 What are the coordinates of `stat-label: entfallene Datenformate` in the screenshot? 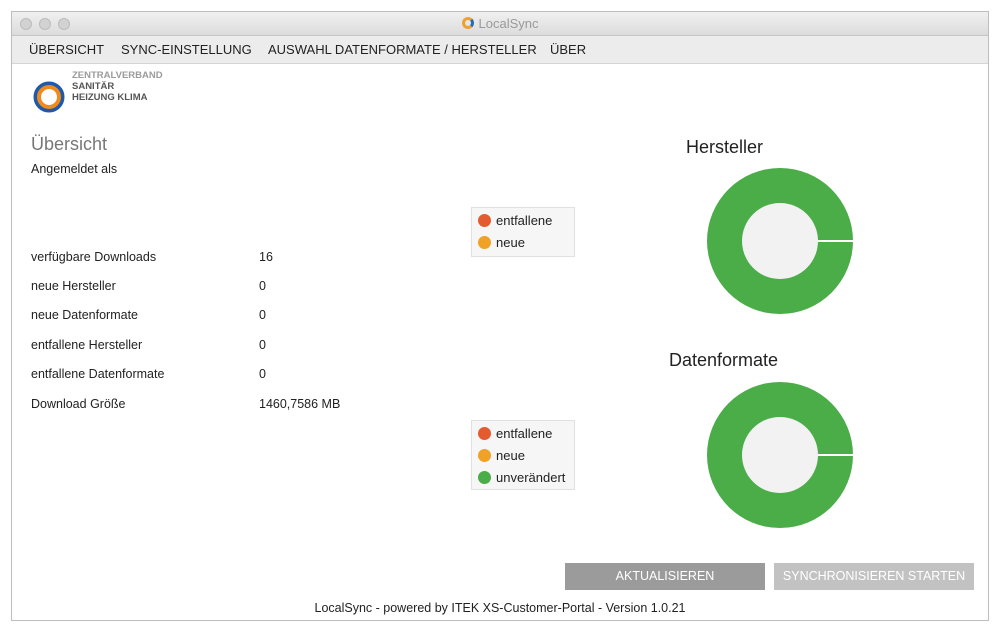 It's located at (98, 374).